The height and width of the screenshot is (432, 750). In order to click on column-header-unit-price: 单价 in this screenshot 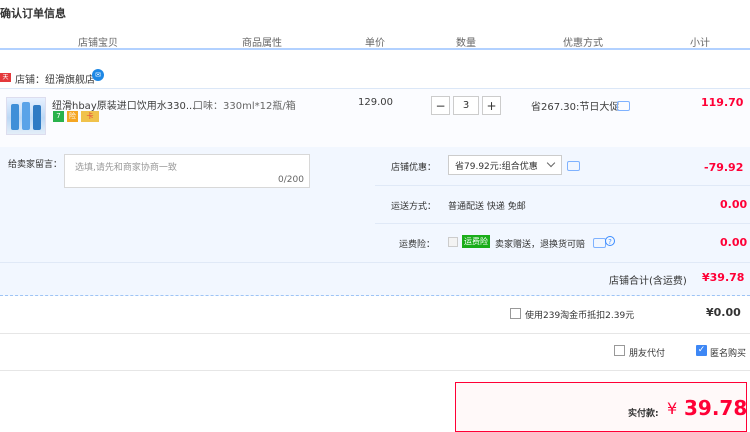, I will do `click(375, 43)`.